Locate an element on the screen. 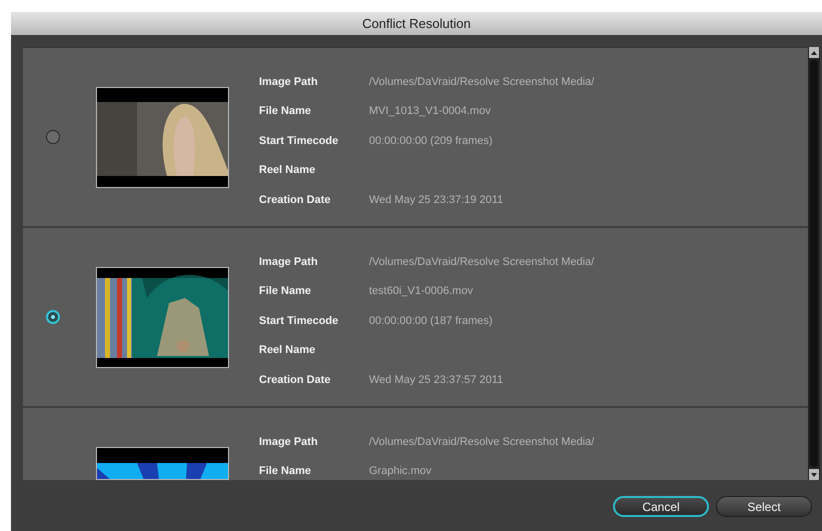  scroll-down-icon is located at coordinates (814, 474).